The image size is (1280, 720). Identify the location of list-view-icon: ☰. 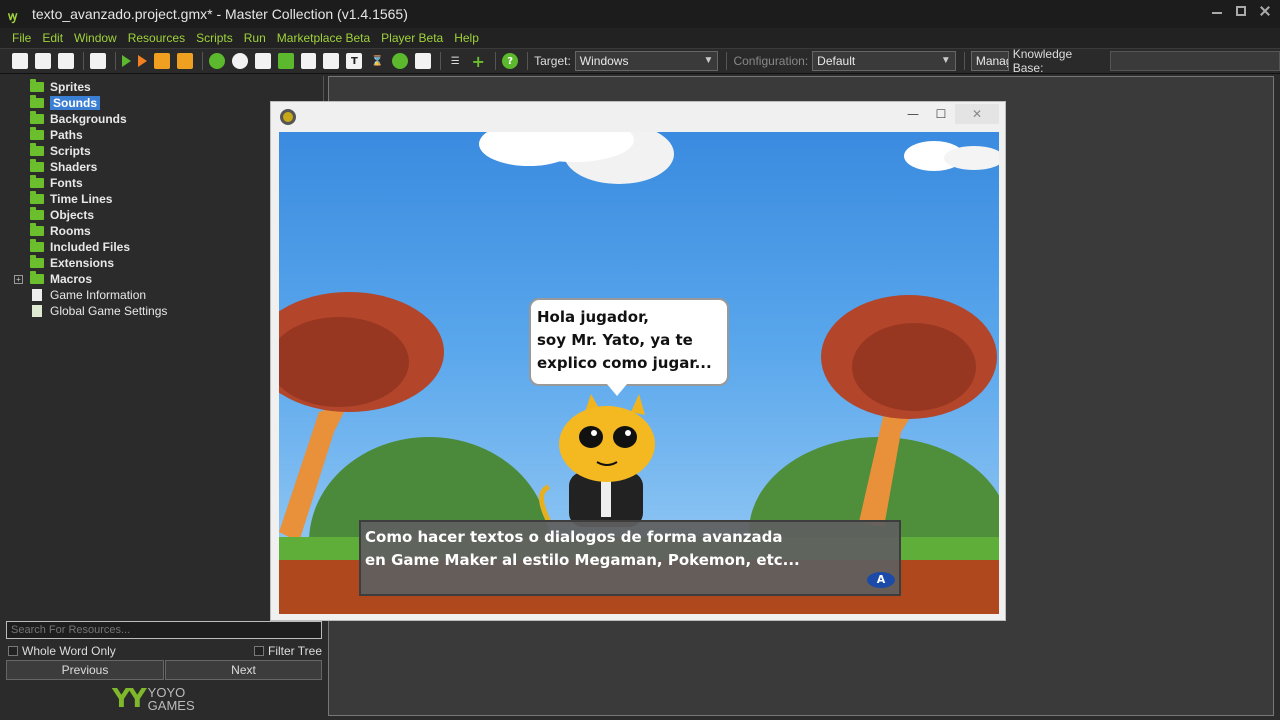
(455, 61).